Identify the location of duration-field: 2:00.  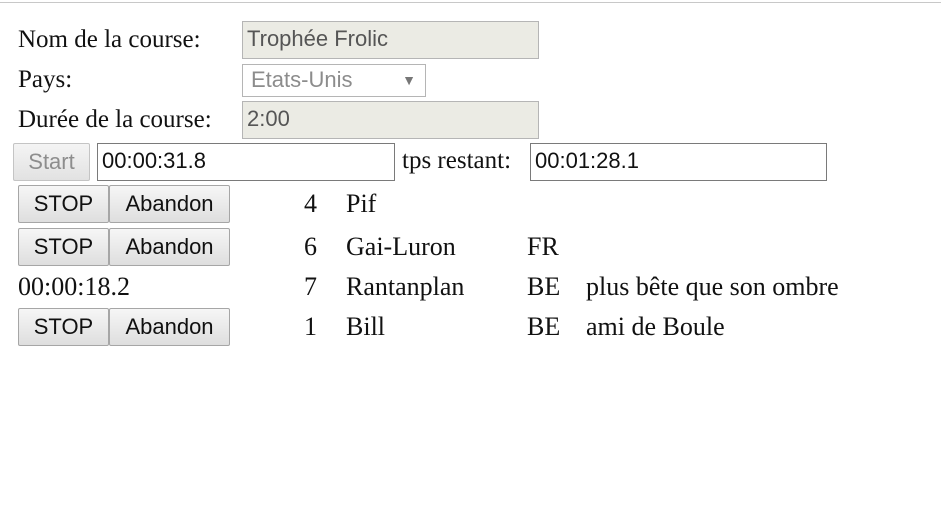
(390, 120).